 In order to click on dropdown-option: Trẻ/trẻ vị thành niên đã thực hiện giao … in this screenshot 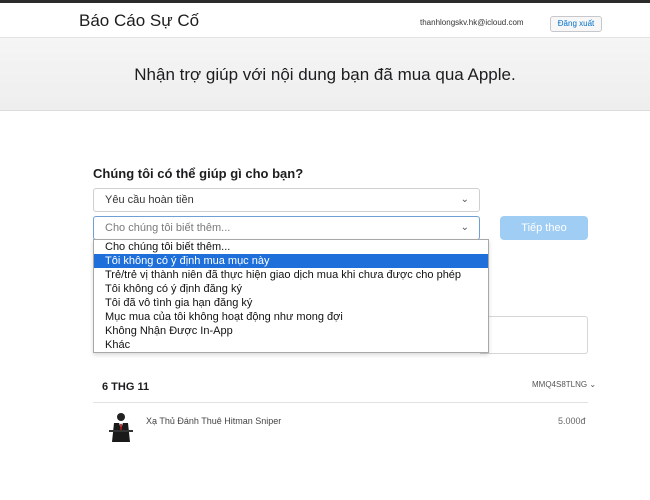, I will do `click(291, 275)`.